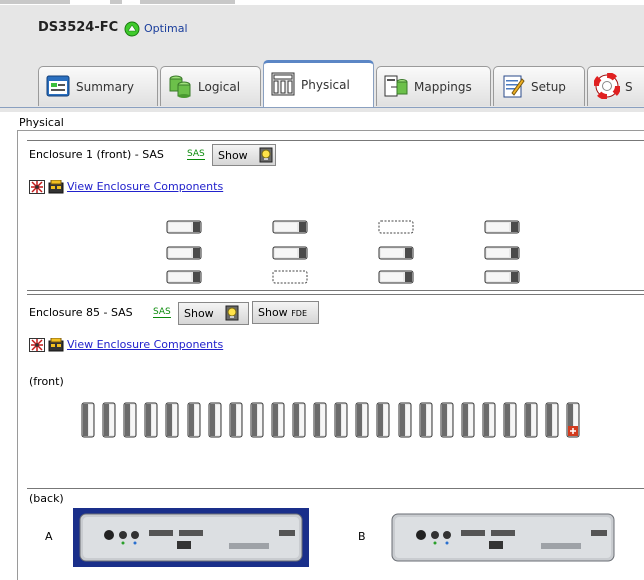 The image size is (644, 580). I want to click on optimal-status-icon, so click(132, 29).